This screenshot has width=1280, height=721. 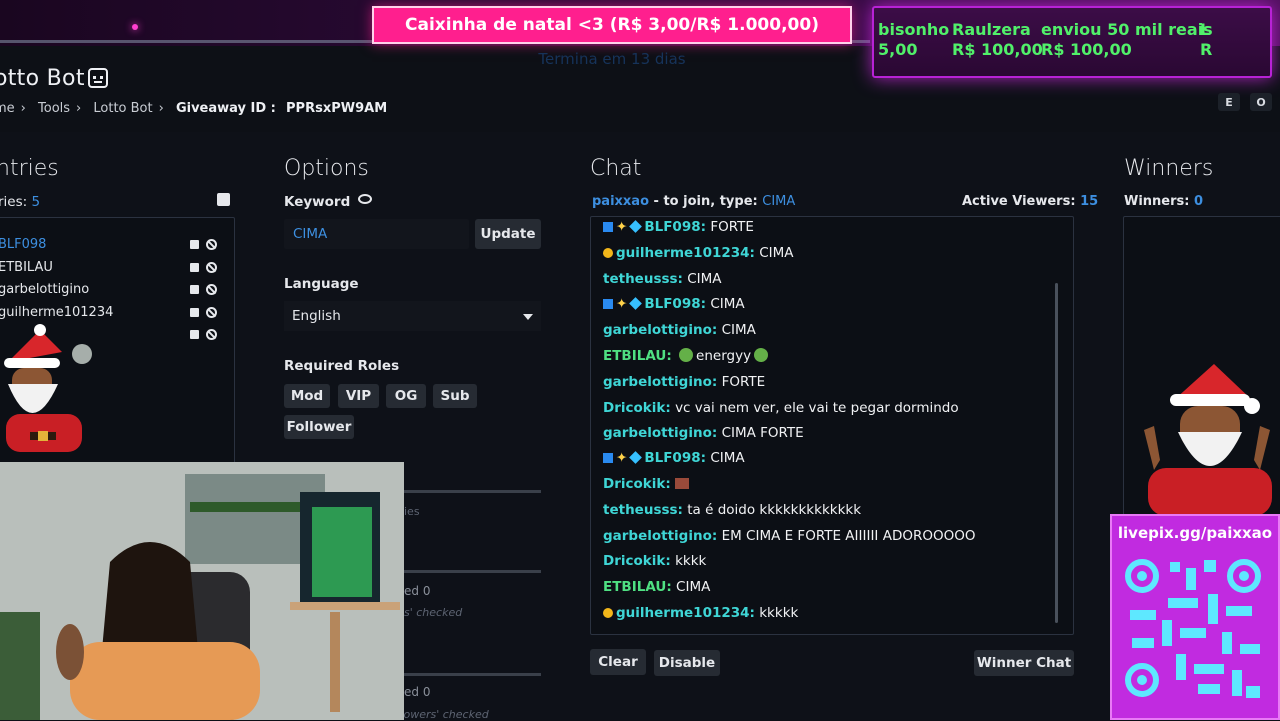 What do you see at coordinates (20, 202) in the screenshot?
I see `entries-count: ries: 5` at bounding box center [20, 202].